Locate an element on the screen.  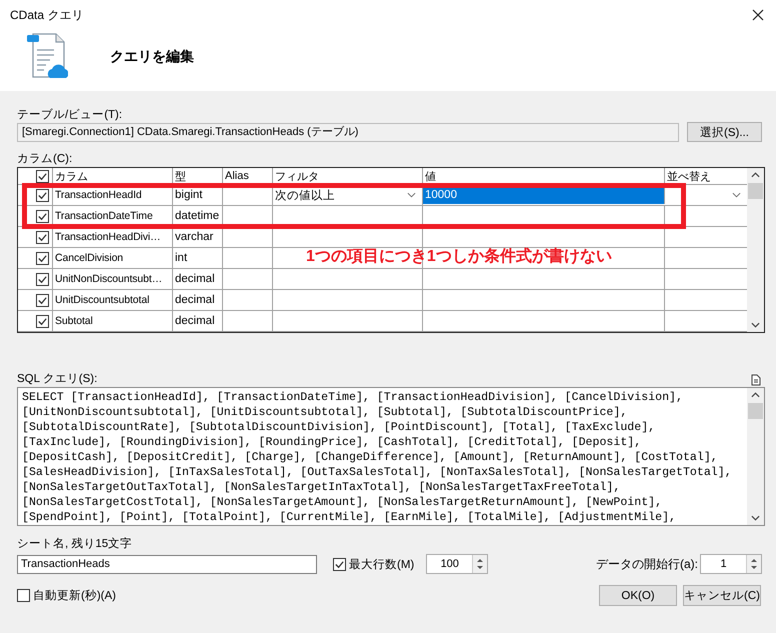
column-header: フィルタ is located at coordinates (348, 176).